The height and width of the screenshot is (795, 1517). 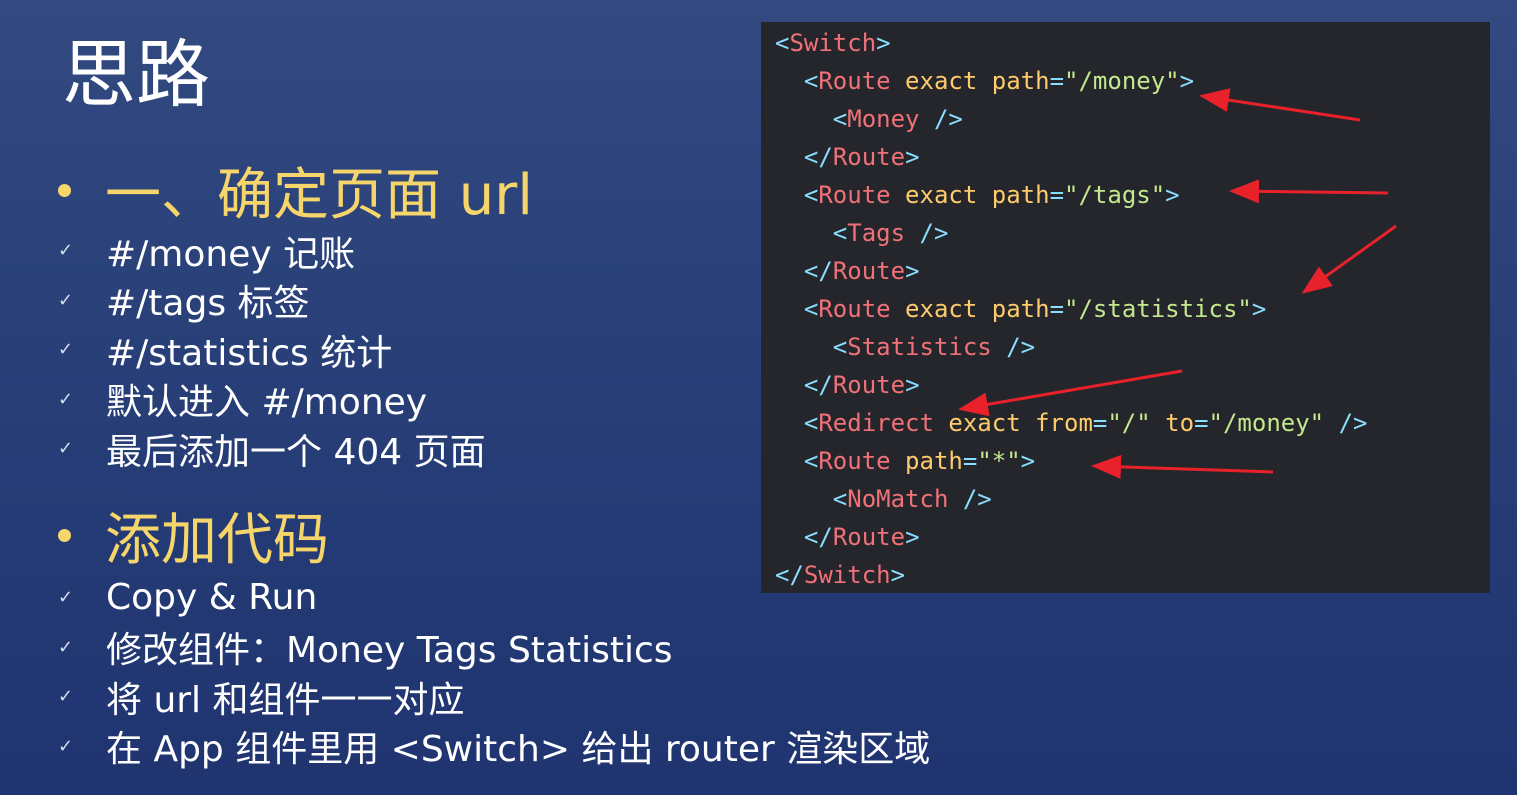 I want to click on code-line: </Switch>, so click(x=1071, y=575).